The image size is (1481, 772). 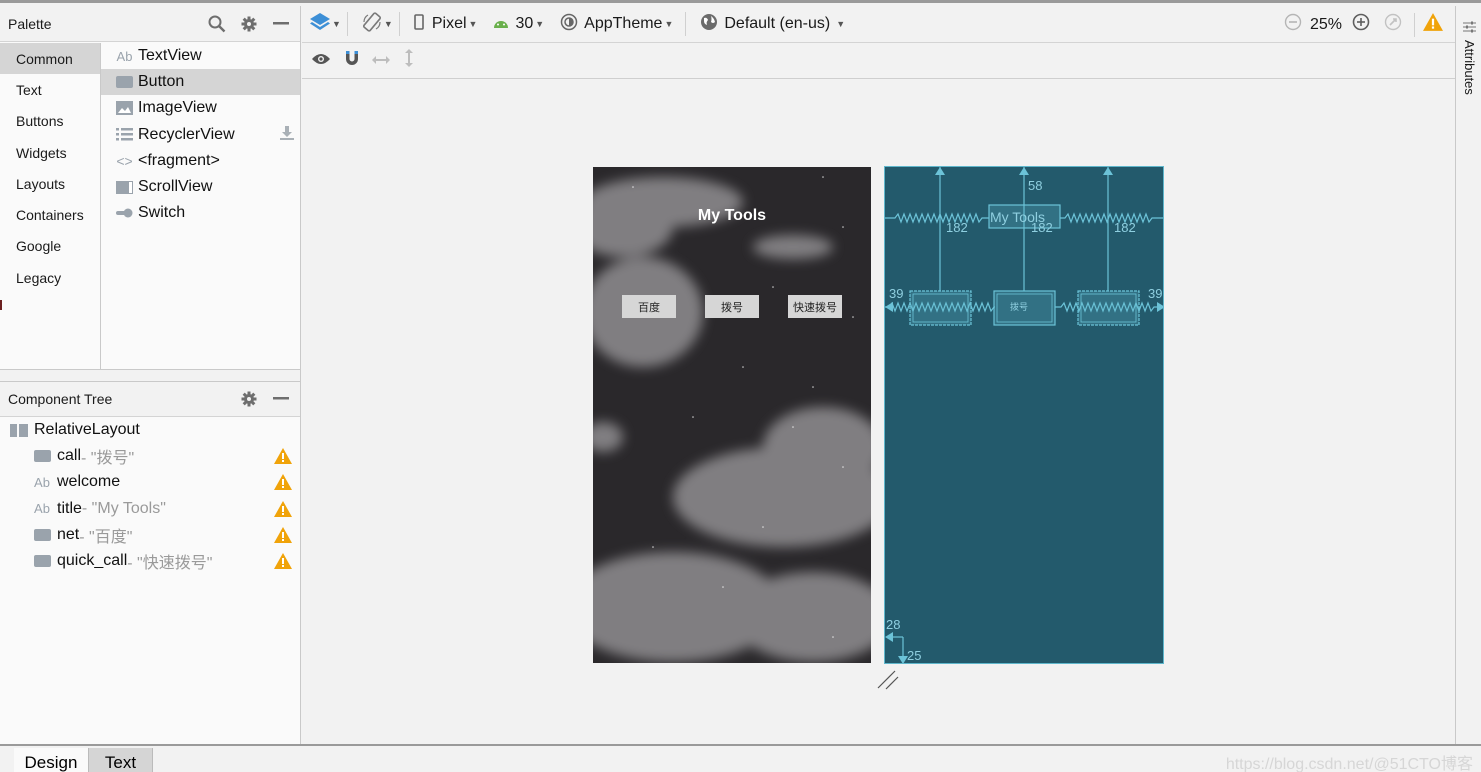 What do you see at coordinates (60, 399) in the screenshot?
I see `component-tree-title: Component Tree` at bounding box center [60, 399].